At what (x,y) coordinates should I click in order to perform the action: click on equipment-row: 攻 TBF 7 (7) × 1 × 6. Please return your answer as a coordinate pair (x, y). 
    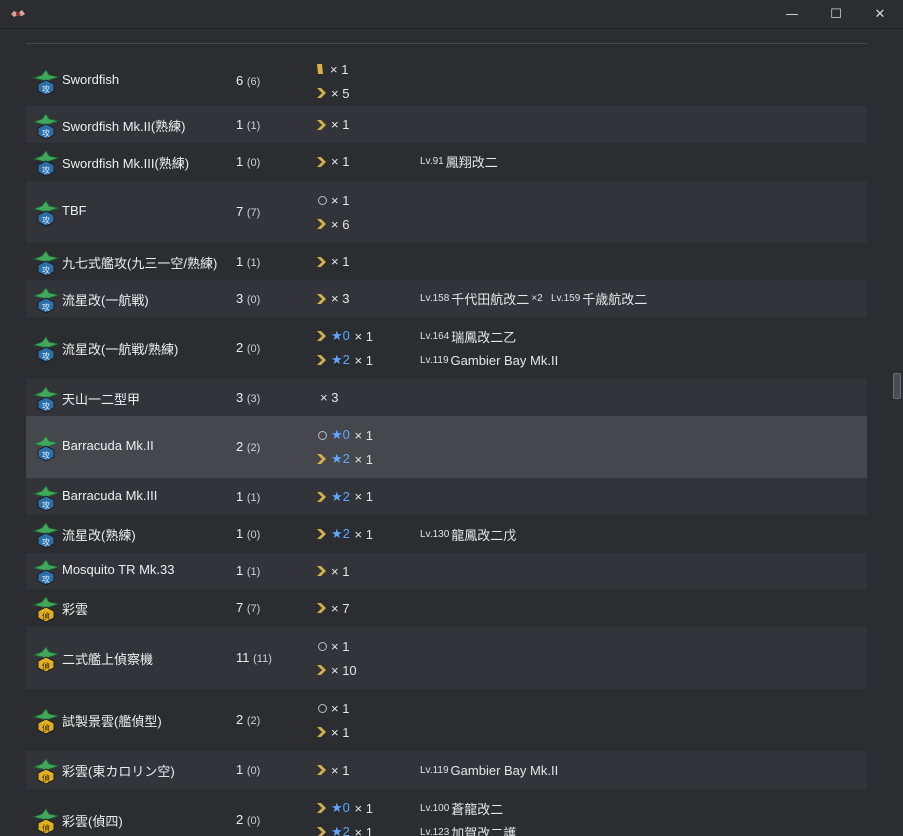
    Looking at the image, I should click on (446, 212).